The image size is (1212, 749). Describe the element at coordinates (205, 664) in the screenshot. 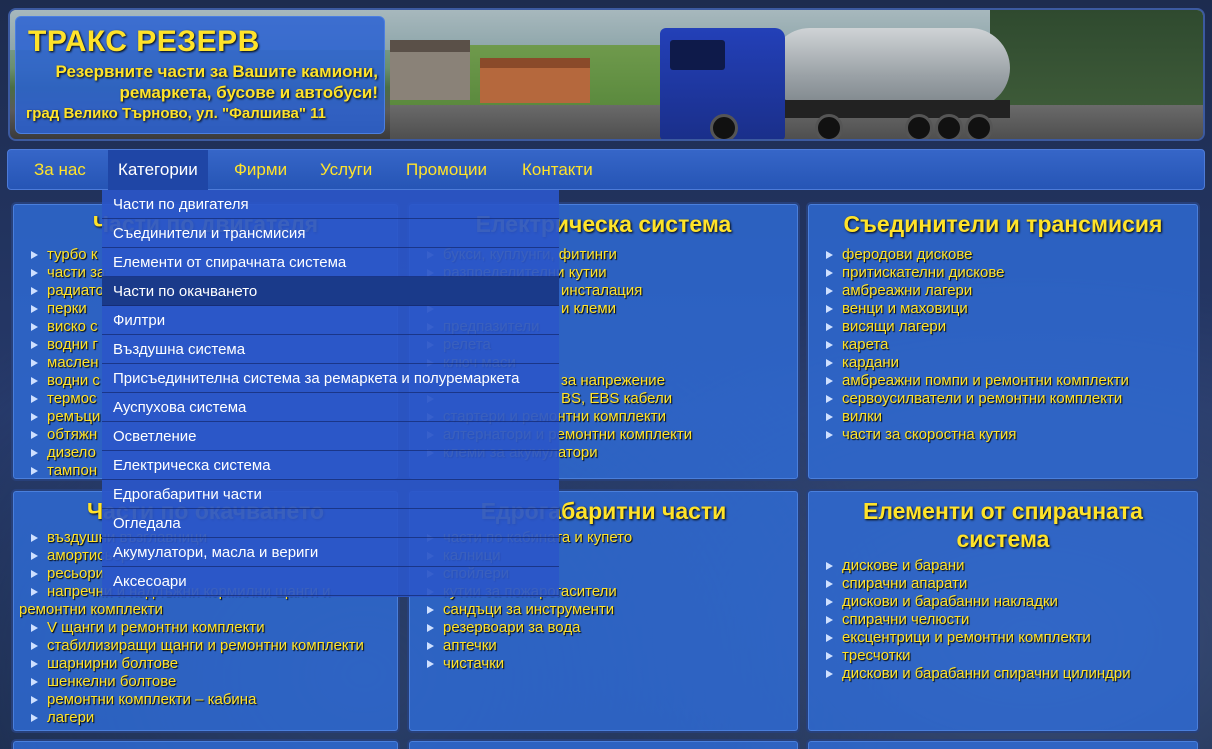

I see `list-item: шарнирни болтове` at that location.